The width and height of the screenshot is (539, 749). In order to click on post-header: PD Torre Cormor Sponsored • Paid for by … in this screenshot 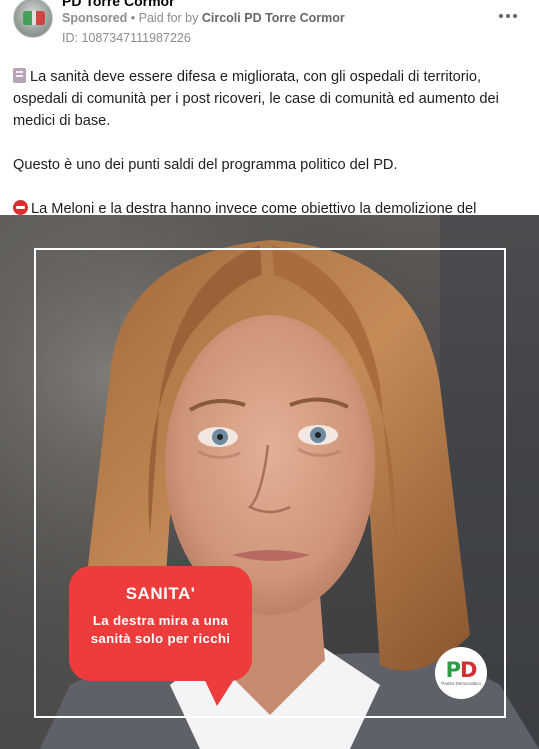, I will do `click(269, 28)`.